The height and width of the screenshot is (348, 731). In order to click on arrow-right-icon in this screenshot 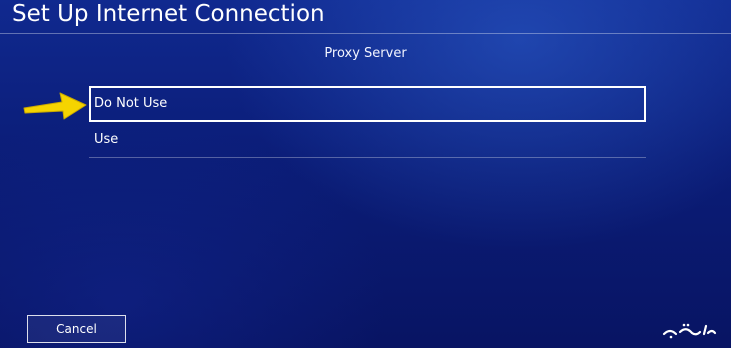, I will do `click(55, 106)`.